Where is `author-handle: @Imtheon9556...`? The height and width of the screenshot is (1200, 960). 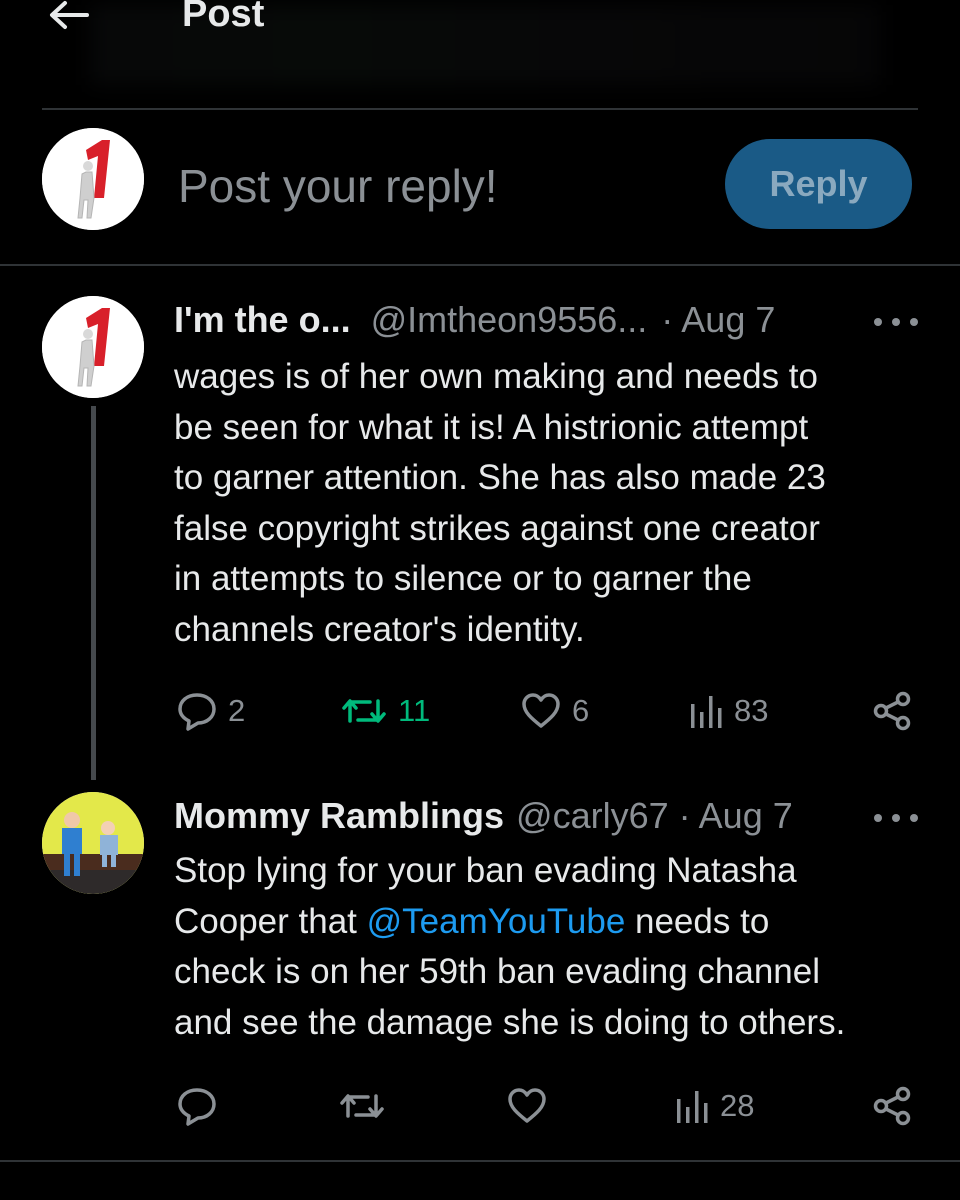
author-handle: @Imtheon9556... is located at coordinates (509, 320).